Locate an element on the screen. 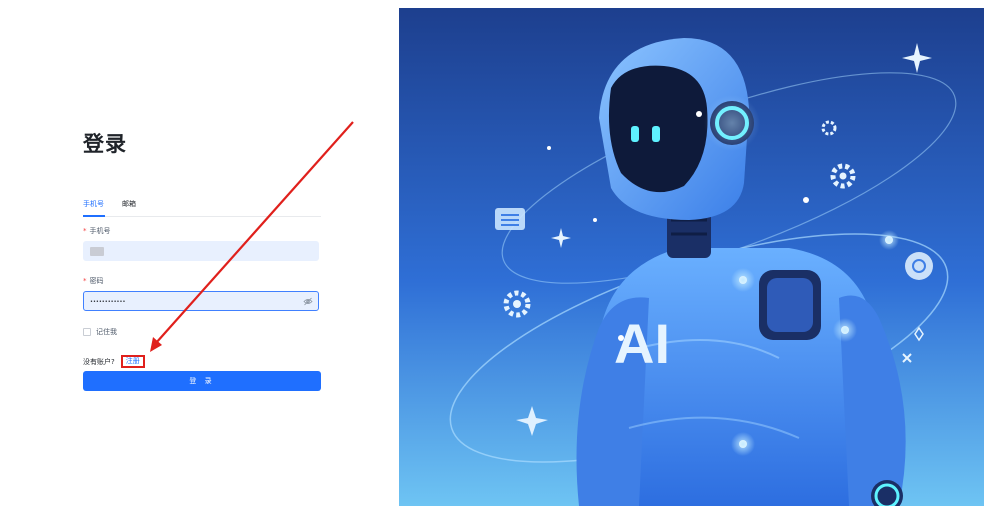 This screenshot has width=984, height=506. remember-me-row: 记住我 is located at coordinates (100, 332).